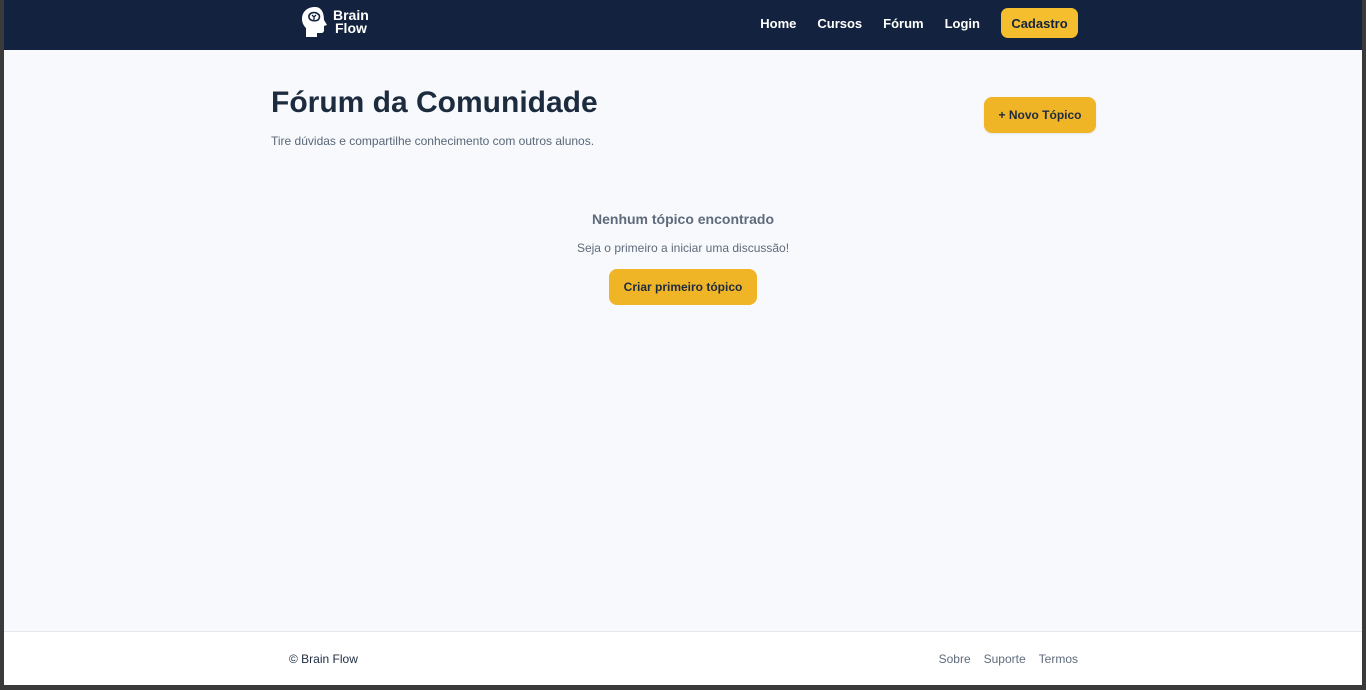 This screenshot has height=690, width=1366. I want to click on brand-logo: Brain Flow, so click(335, 22).